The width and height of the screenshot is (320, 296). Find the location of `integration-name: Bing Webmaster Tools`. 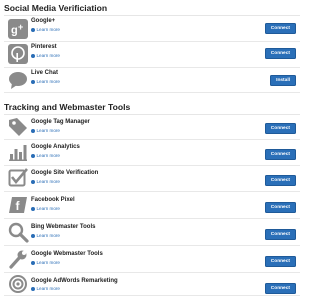

integration-name: Bing Webmaster Tools is located at coordinates (63, 227).